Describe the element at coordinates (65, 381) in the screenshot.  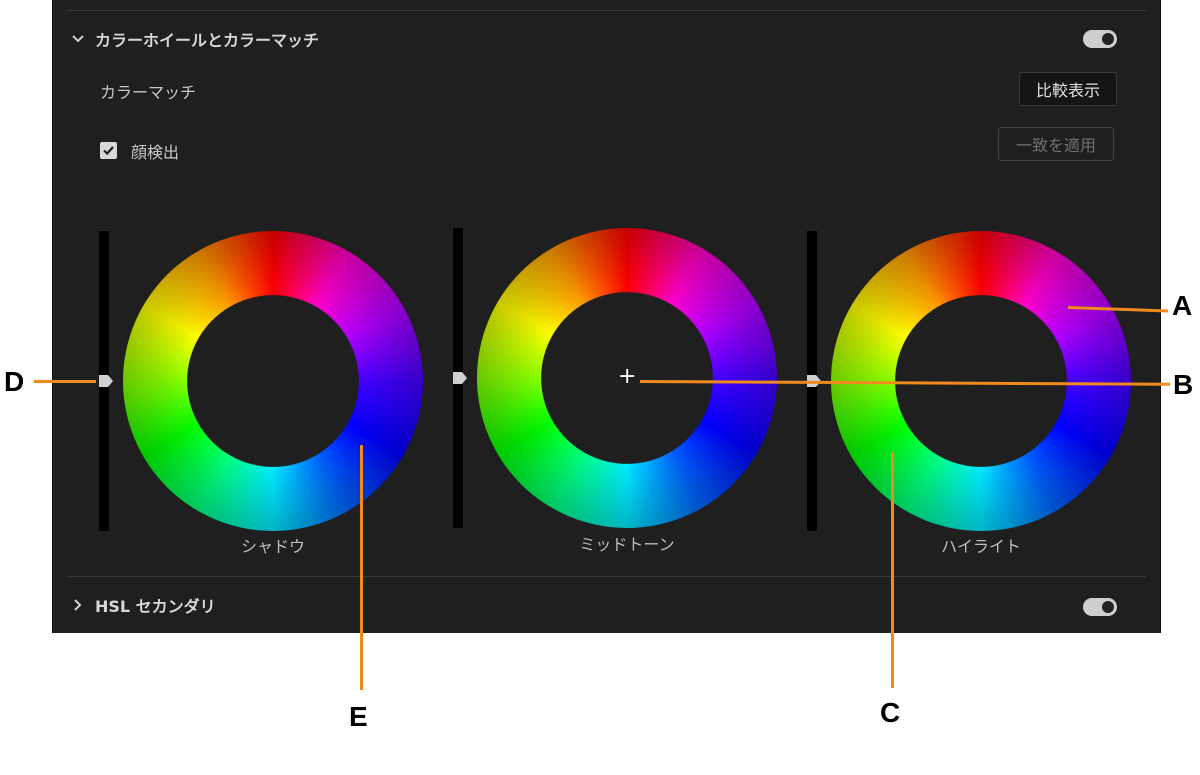
I see `callout-line-d` at that location.